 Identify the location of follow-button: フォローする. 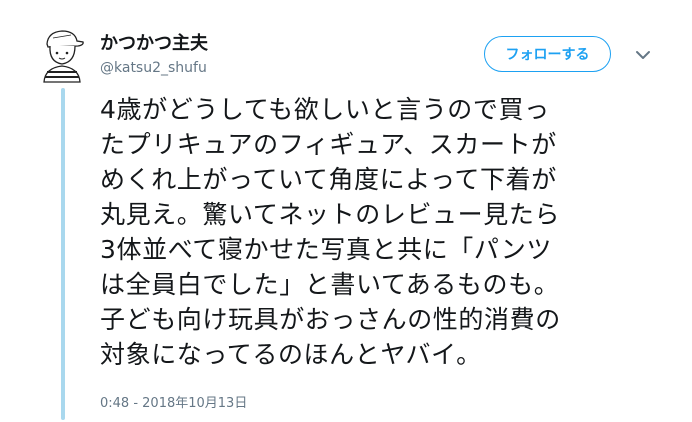
(547, 54).